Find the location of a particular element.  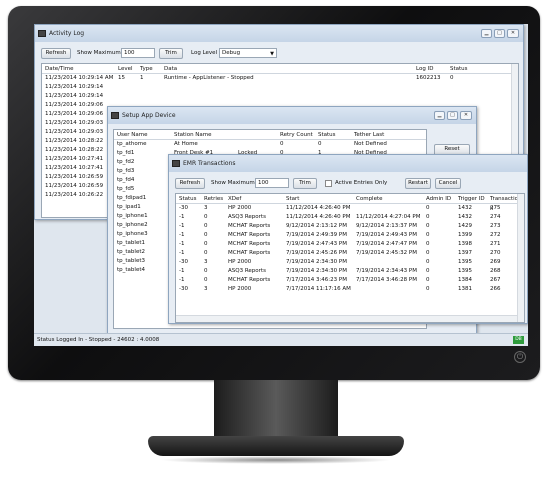

emr-trim-button: Trim is located at coordinates (305, 183).